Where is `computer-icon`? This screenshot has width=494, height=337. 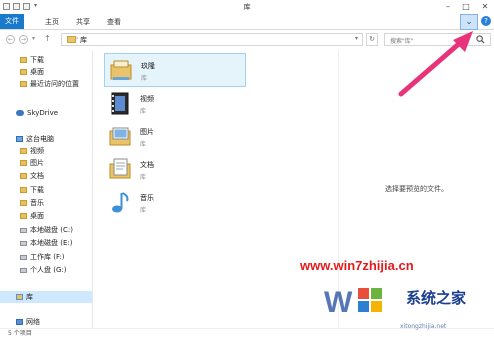
computer-icon is located at coordinates (19, 139).